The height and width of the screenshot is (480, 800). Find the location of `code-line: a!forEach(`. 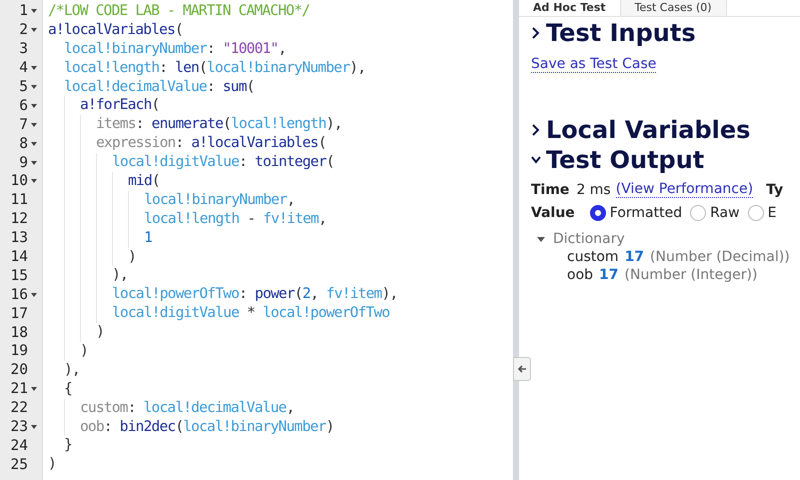

code-line: a!forEach( is located at coordinates (120, 106).